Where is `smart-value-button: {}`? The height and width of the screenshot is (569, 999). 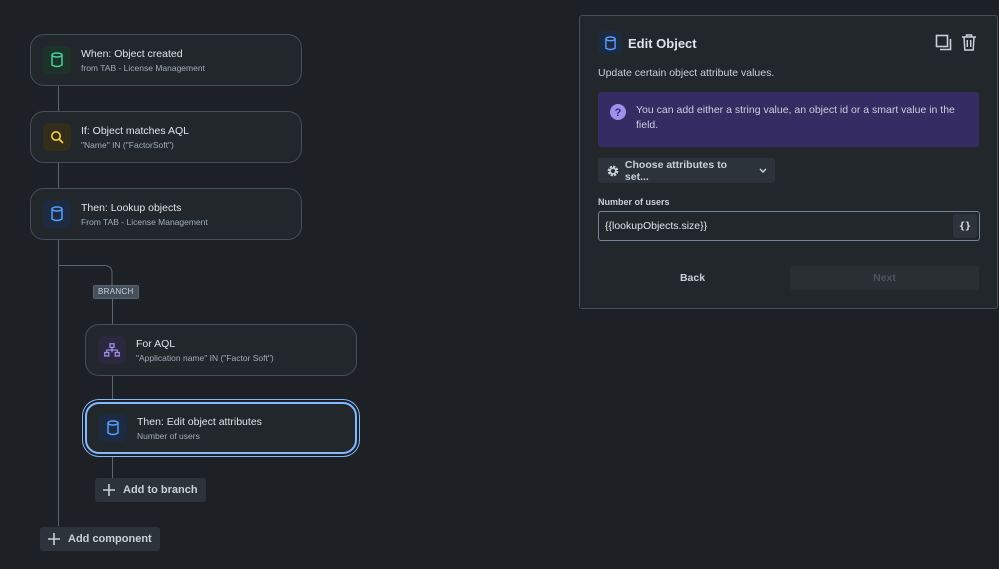 smart-value-button: {} is located at coordinates (965, 226).